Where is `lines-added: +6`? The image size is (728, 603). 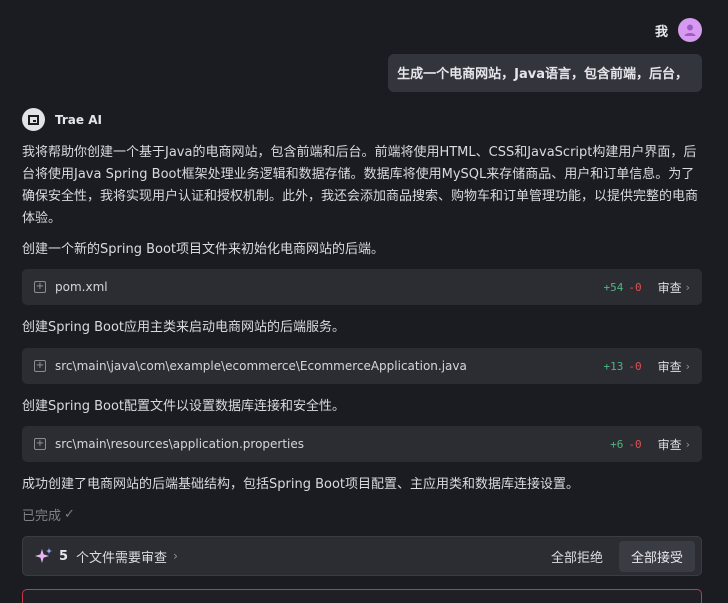
lines-added: +6 is located at coordinates (617, 444).